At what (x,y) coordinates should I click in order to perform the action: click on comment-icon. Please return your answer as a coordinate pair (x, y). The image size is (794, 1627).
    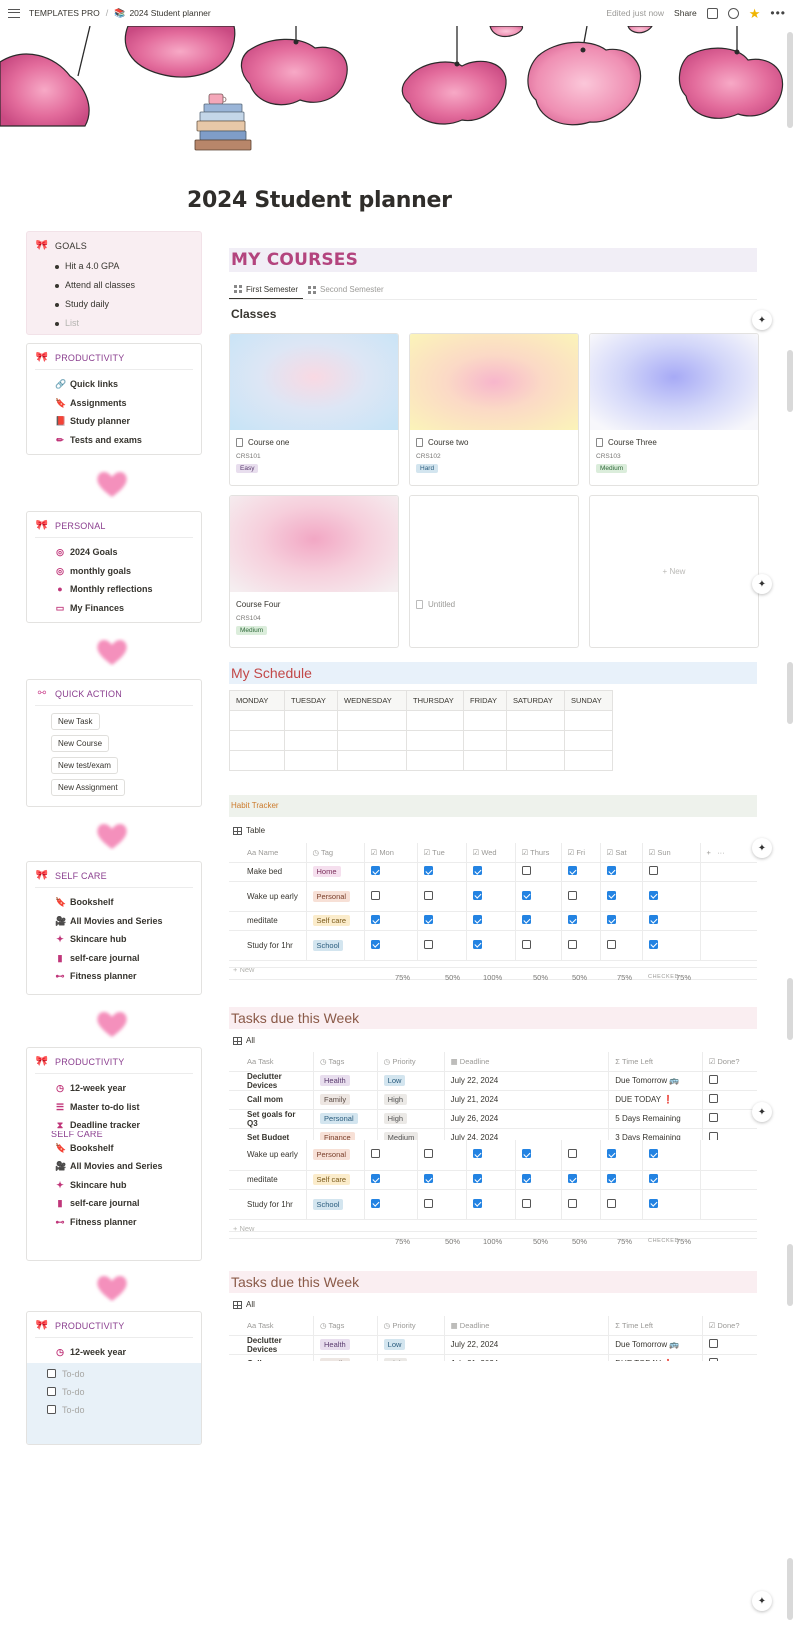
    Looking at the image, I should click on (712, 13).